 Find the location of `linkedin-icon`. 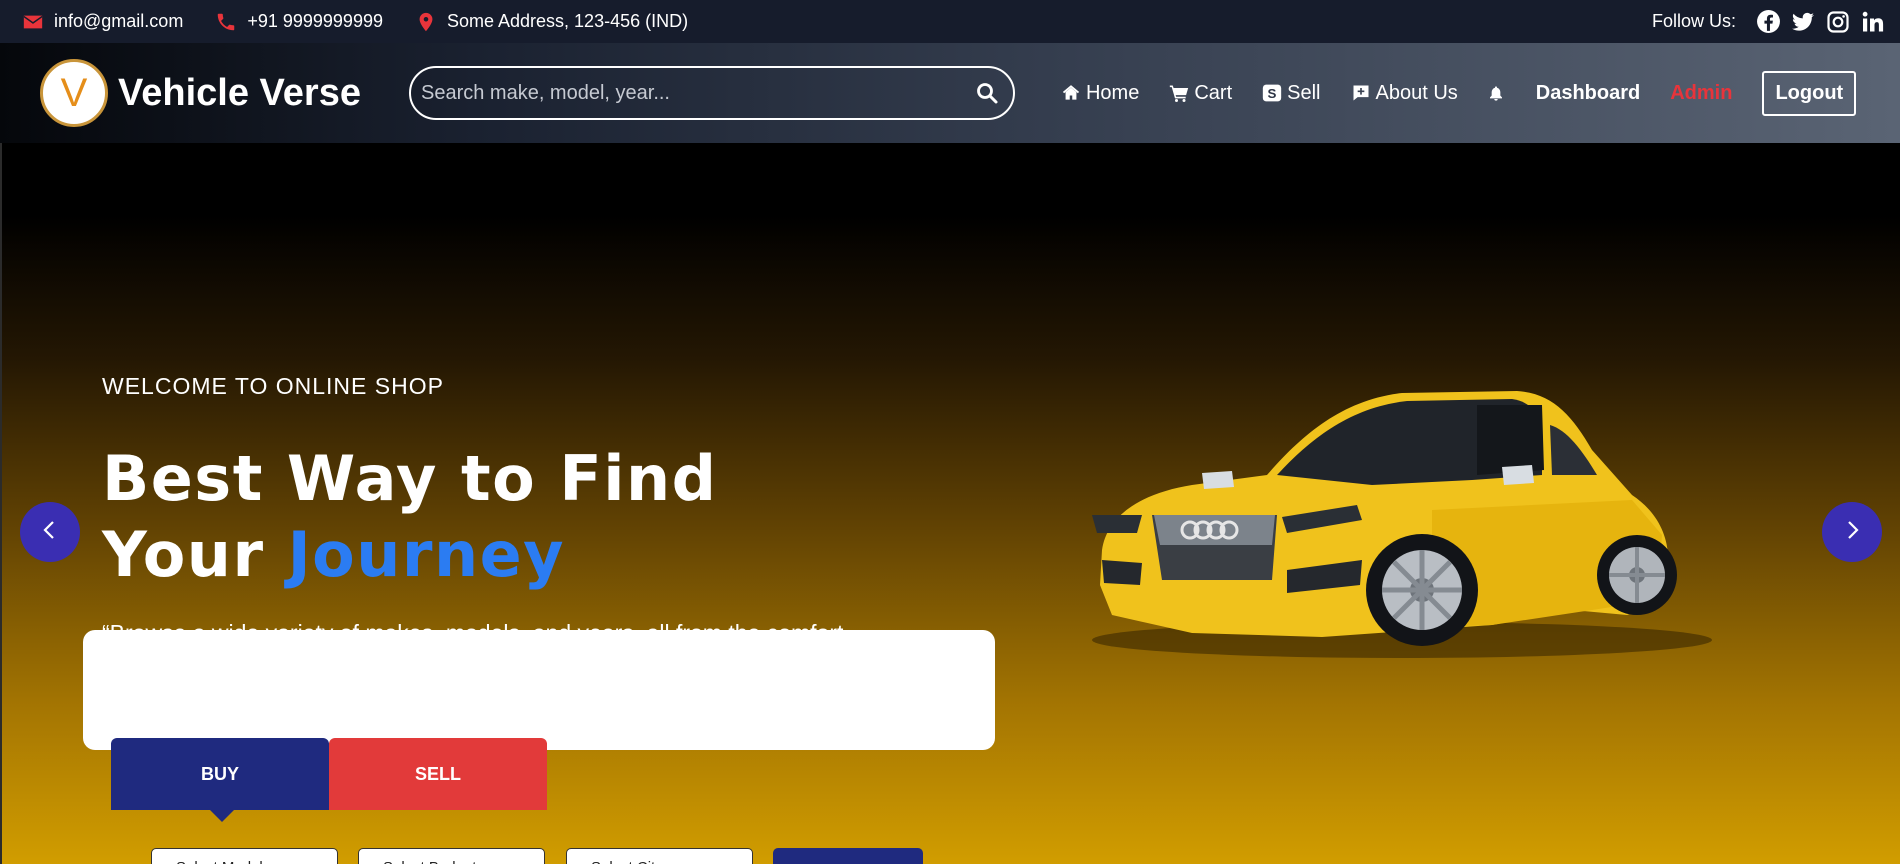

linkedin-icon is located at coordinates (1873, 22).